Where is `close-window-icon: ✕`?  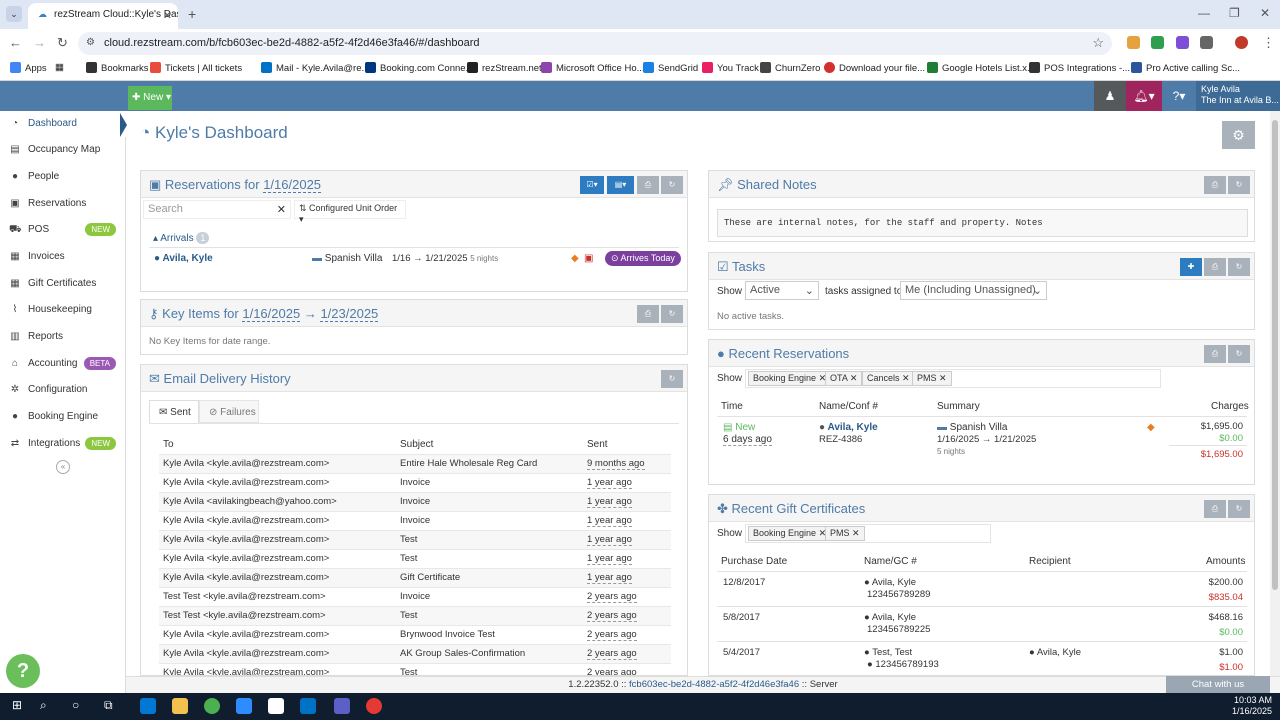 close-window-icon: ✕ is located at coordinates (1265, 13).